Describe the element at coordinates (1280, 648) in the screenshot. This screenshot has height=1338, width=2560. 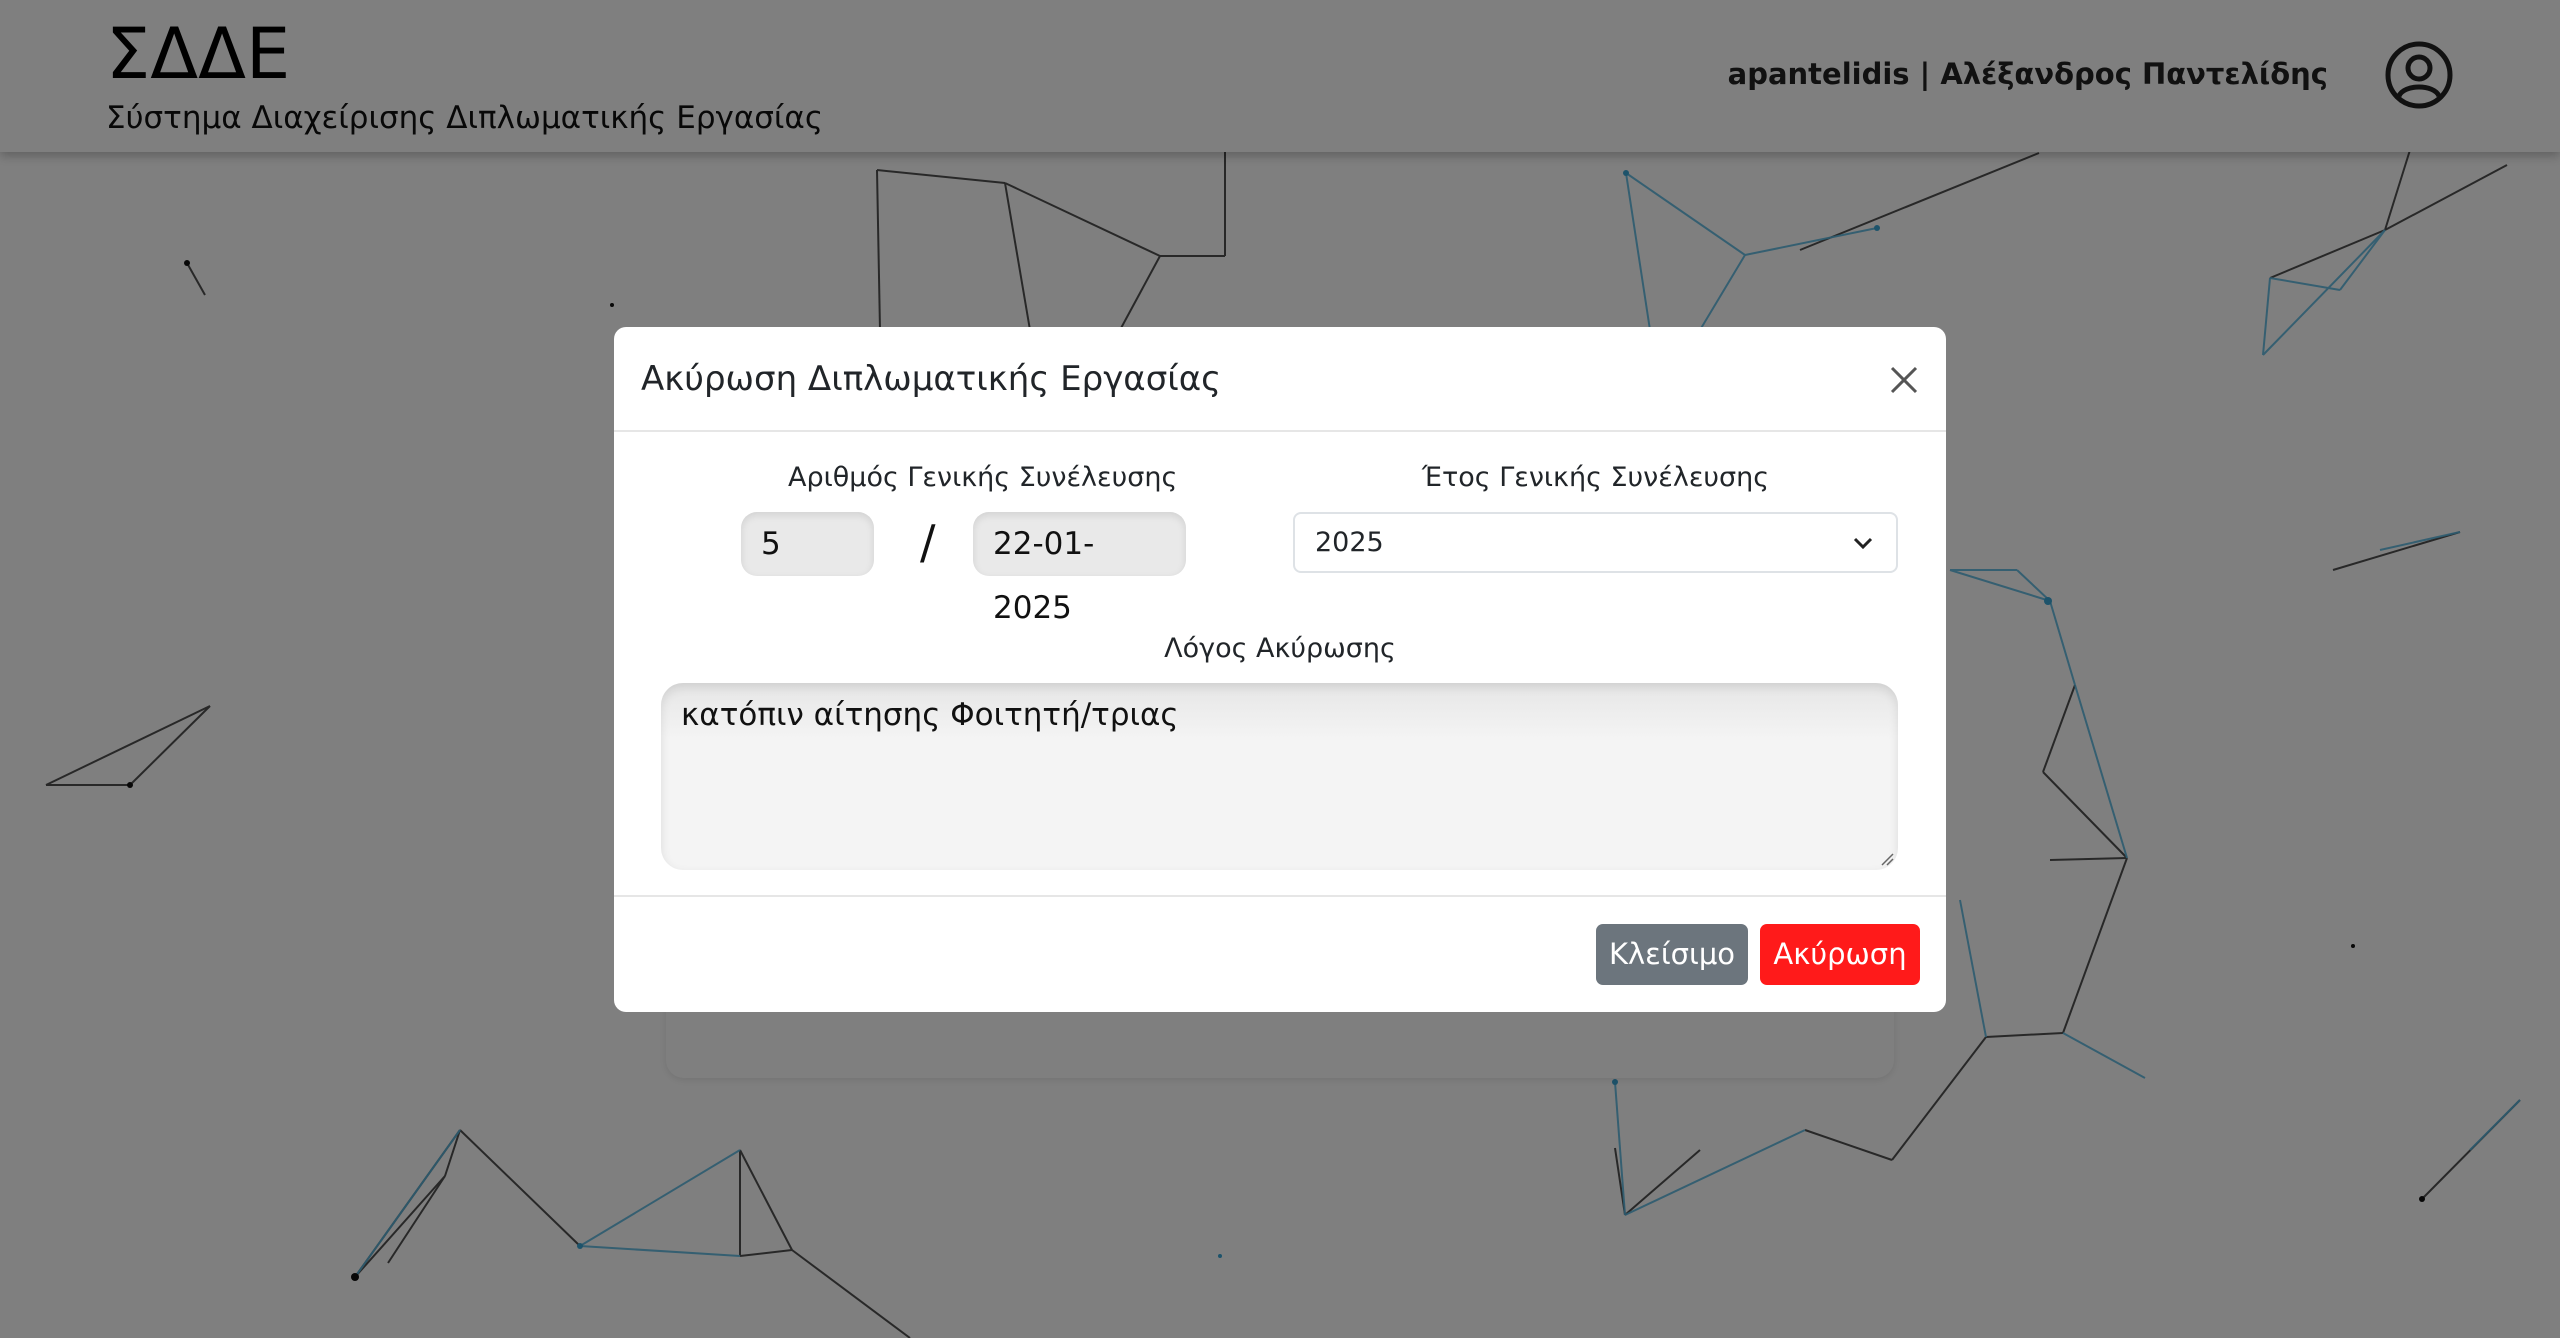
I see `cancel-reason-label: Λόγος Ακύρωσης` at that location.